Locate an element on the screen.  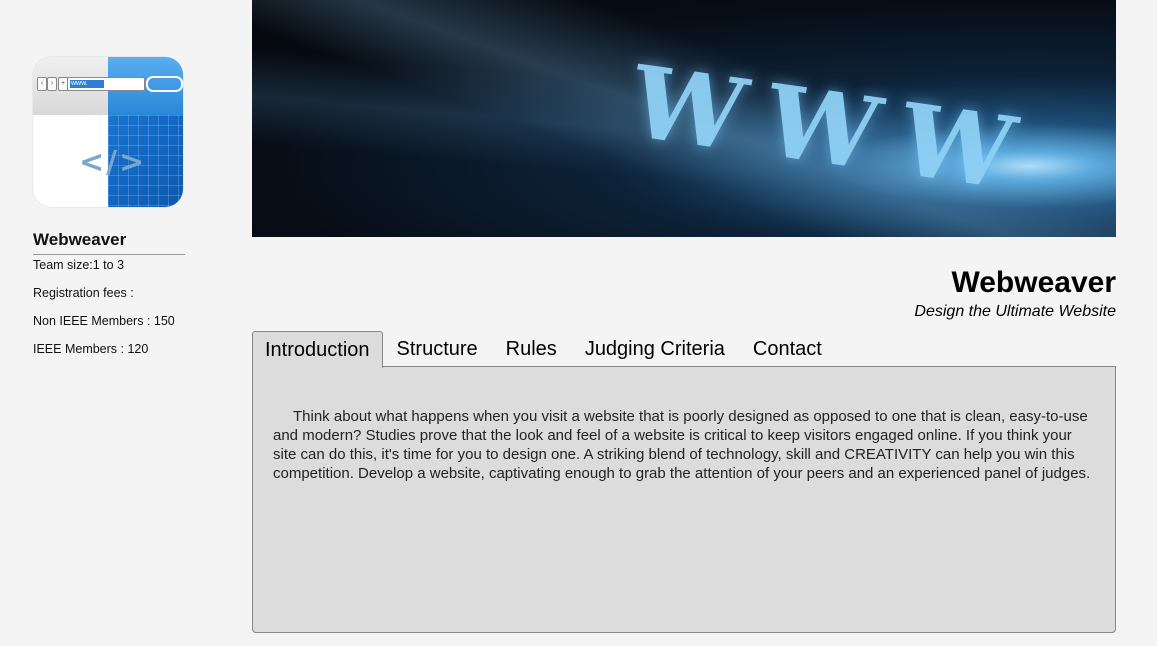
logo-browser-bar: ‹ › + www. is located at coordinates (108, 86).